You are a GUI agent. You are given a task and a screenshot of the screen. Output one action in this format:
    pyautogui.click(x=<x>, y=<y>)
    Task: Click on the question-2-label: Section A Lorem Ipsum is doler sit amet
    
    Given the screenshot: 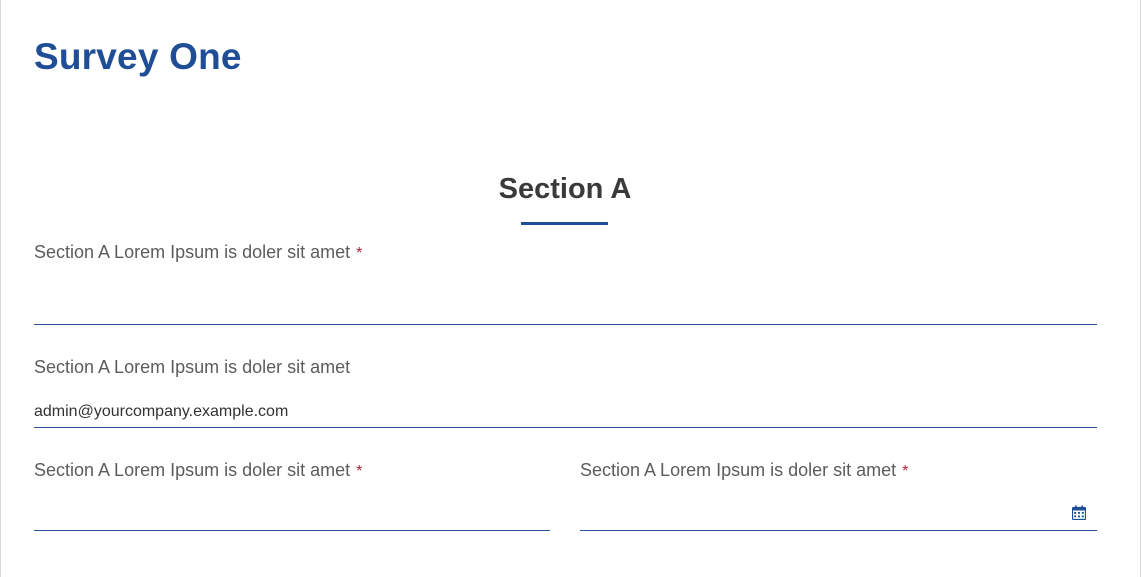 What is the action you would take?
    pyautogui.click(x=192, y=367)
    